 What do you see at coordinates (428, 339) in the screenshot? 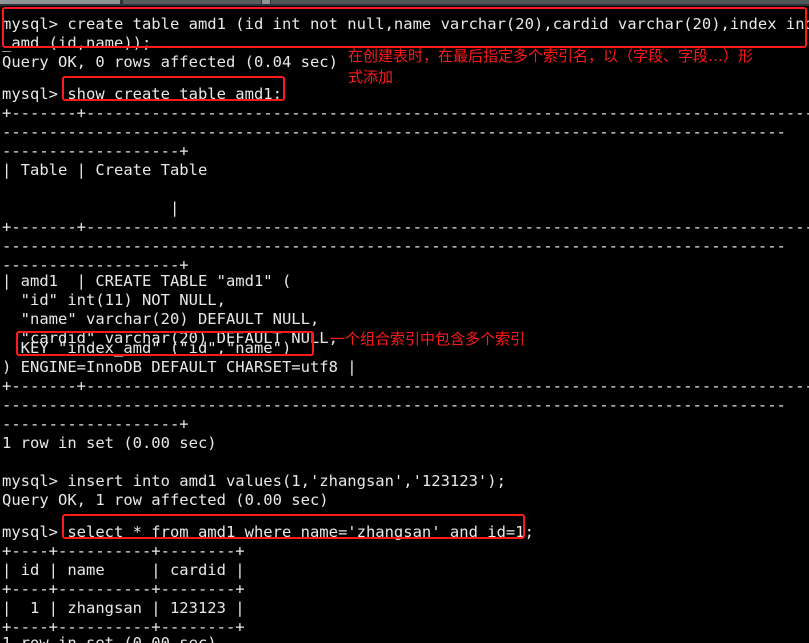
I see `composite-index-annotation: 一个组合索引中包含多个索引` at bounding box center [428, 339].